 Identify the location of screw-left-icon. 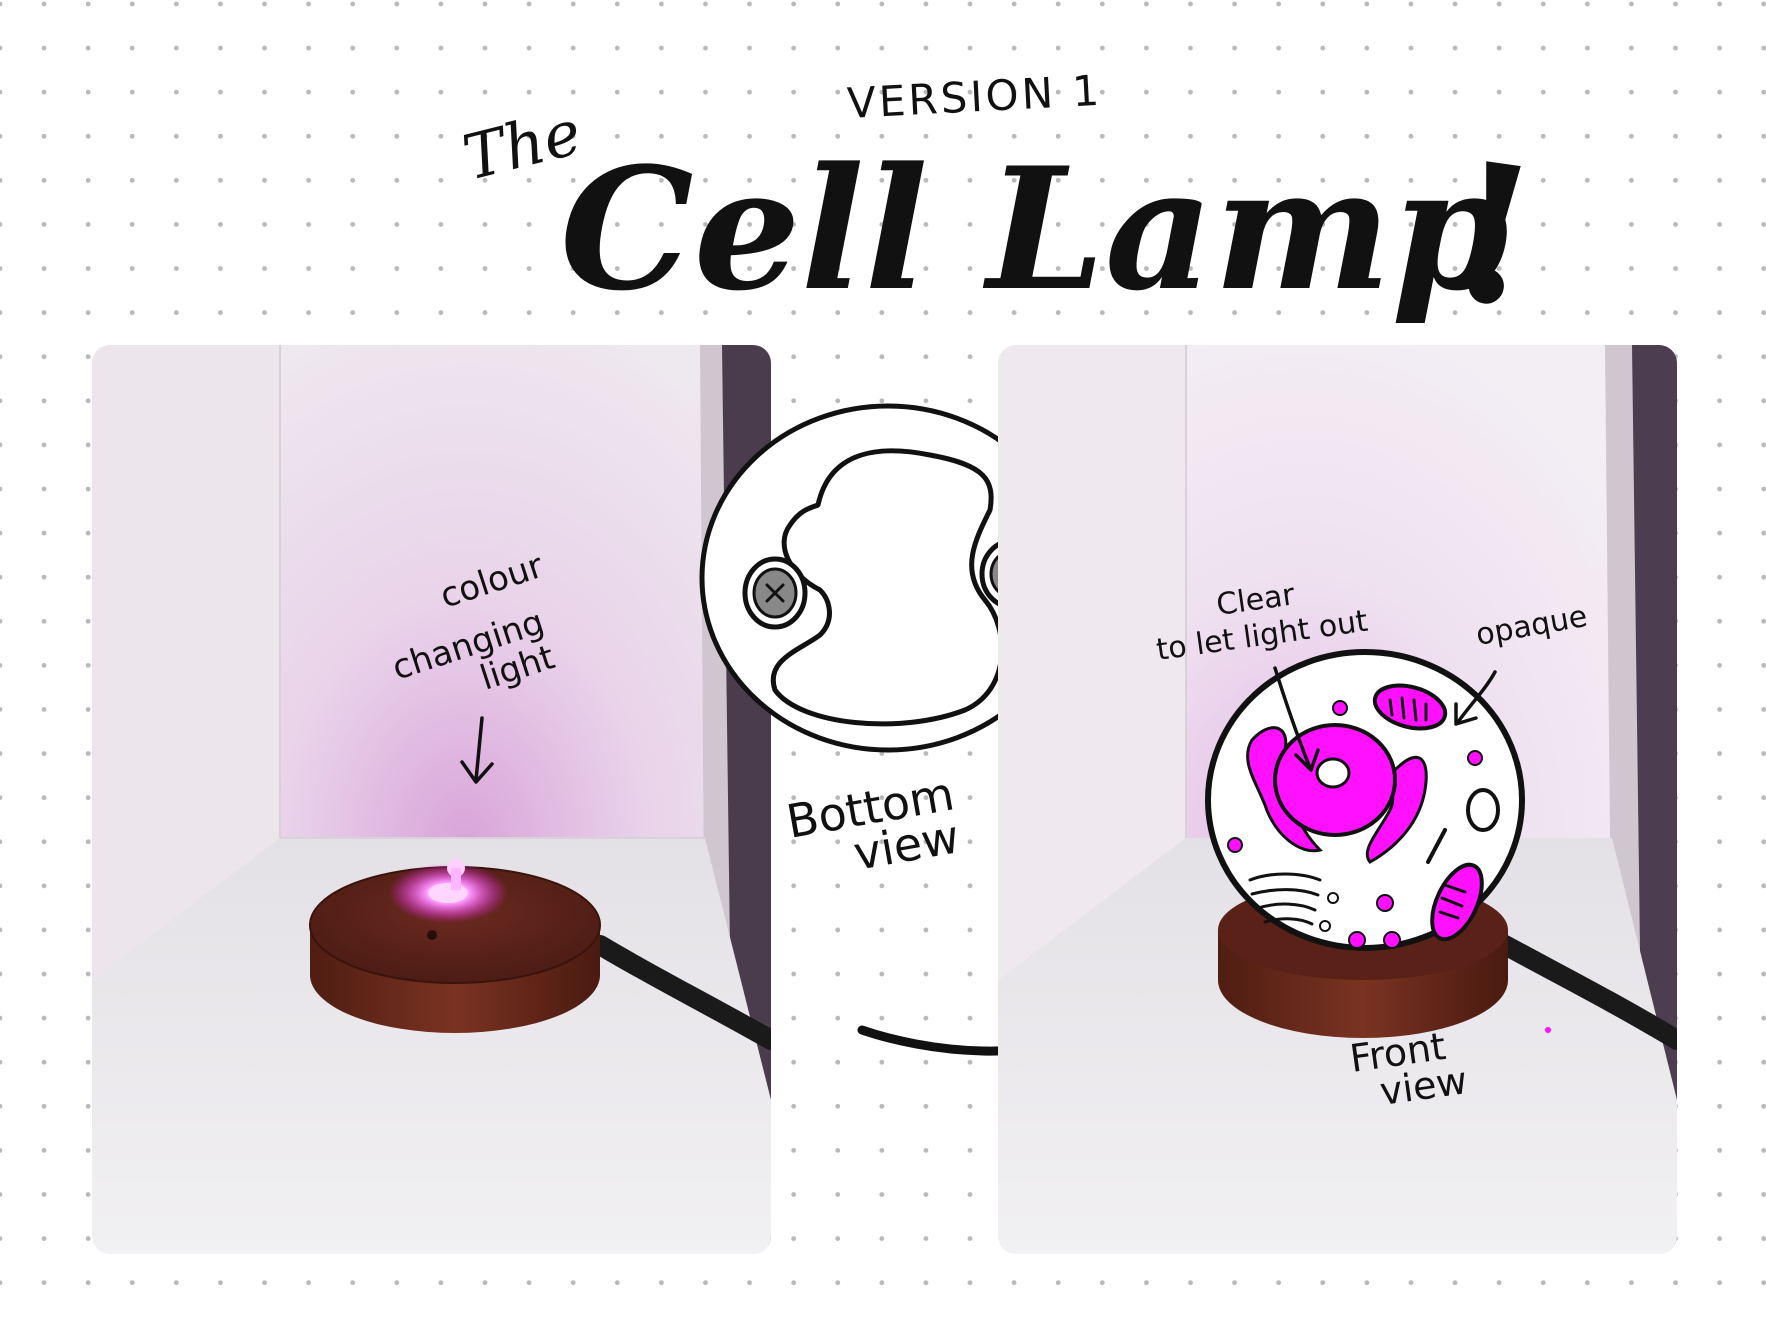
(775, 593).